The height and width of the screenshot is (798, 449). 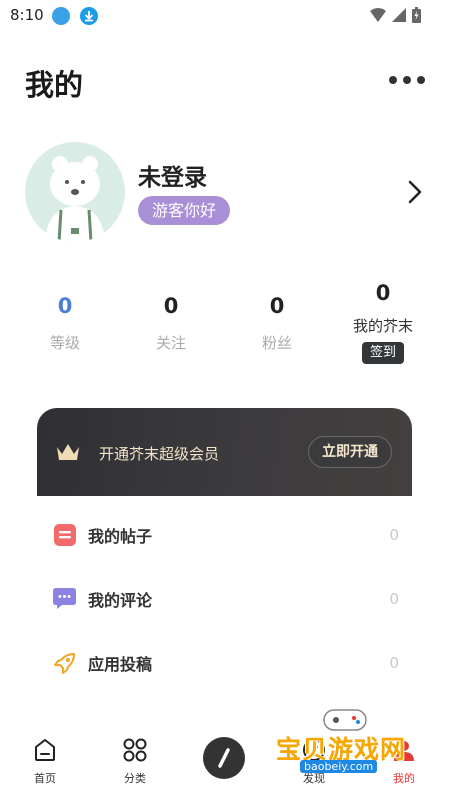 What do you see at coordinates (54, 85) in the screenshot?
I see `page-title: 我的` at bounding box center [54, 85].